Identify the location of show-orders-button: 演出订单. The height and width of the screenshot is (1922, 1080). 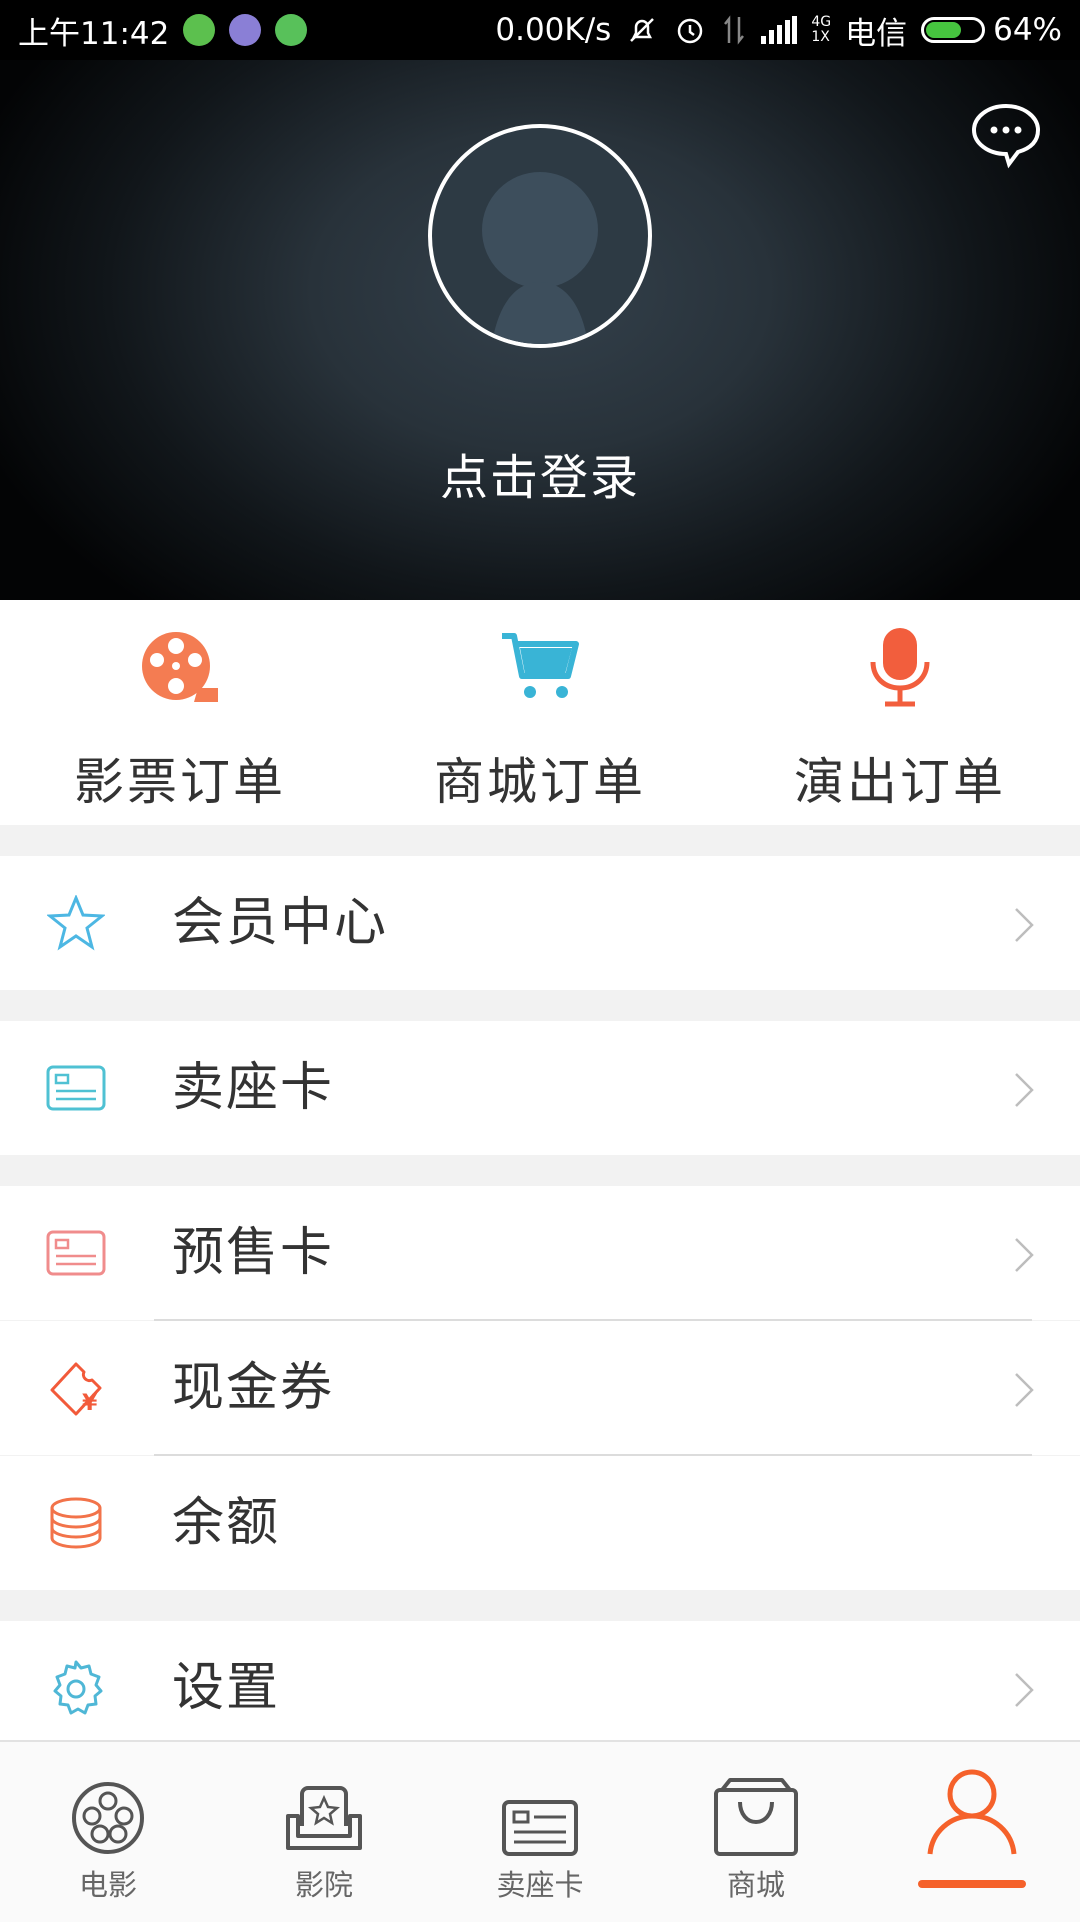
(900, 712).